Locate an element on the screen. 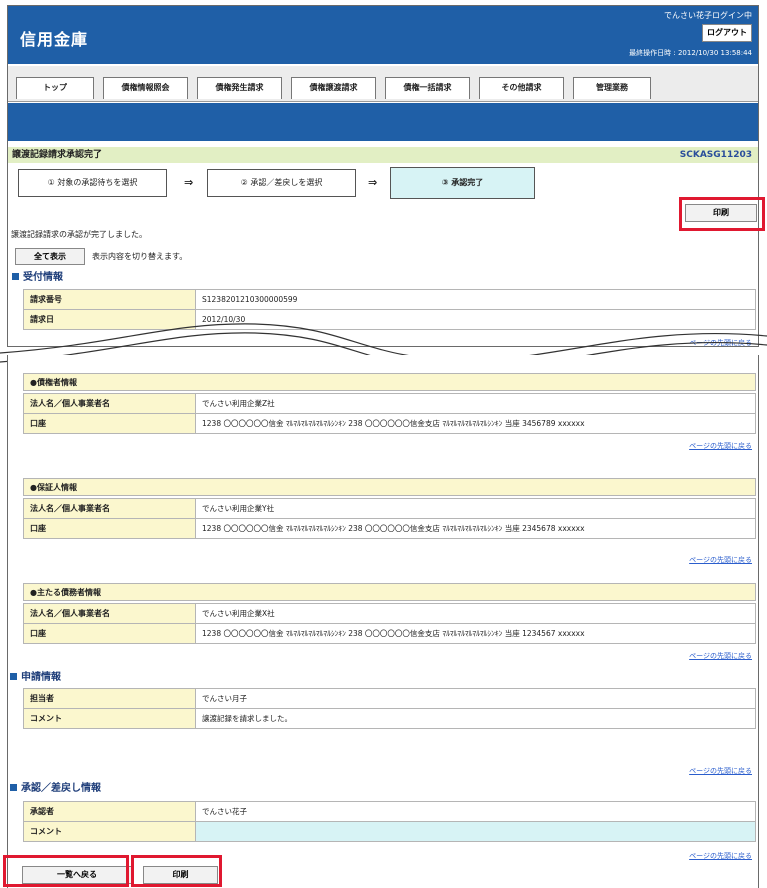 This screenshot has width=767, height=888. table-row: 承認者 でんさい花子 is located at coordinates (389, 812).